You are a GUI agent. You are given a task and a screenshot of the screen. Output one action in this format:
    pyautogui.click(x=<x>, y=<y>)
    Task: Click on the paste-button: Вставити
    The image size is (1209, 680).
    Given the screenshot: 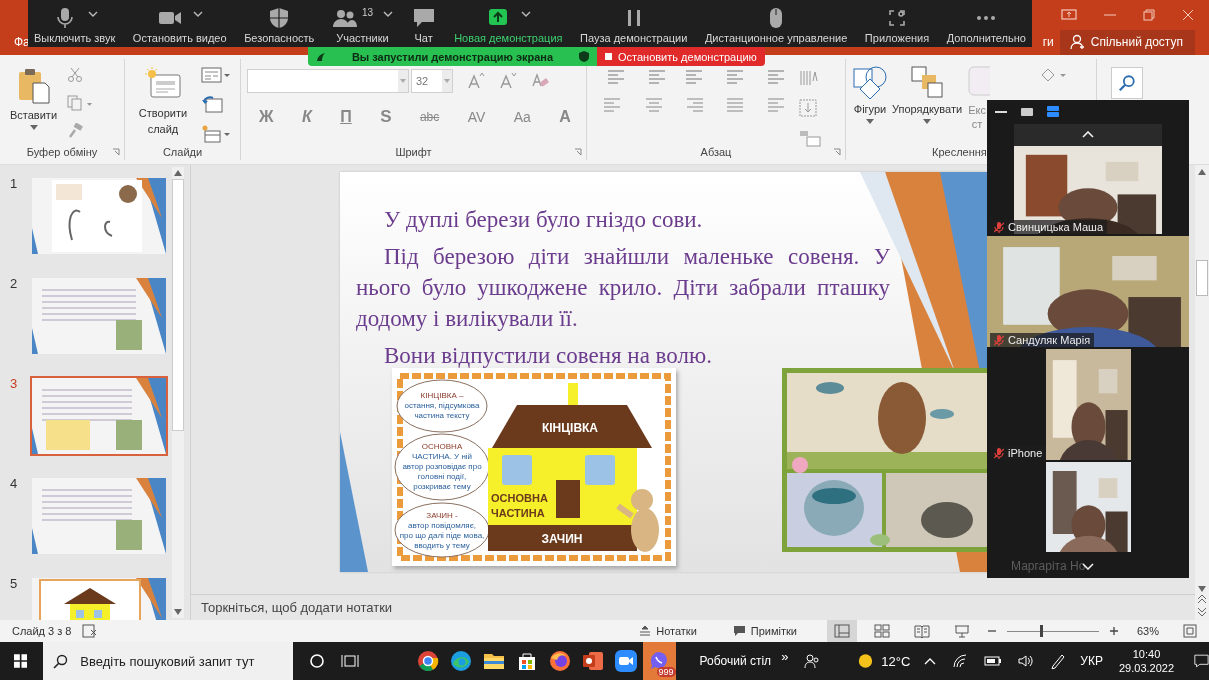 What is the action you would take?
    pyautogui.click(x=34, y=94)
    